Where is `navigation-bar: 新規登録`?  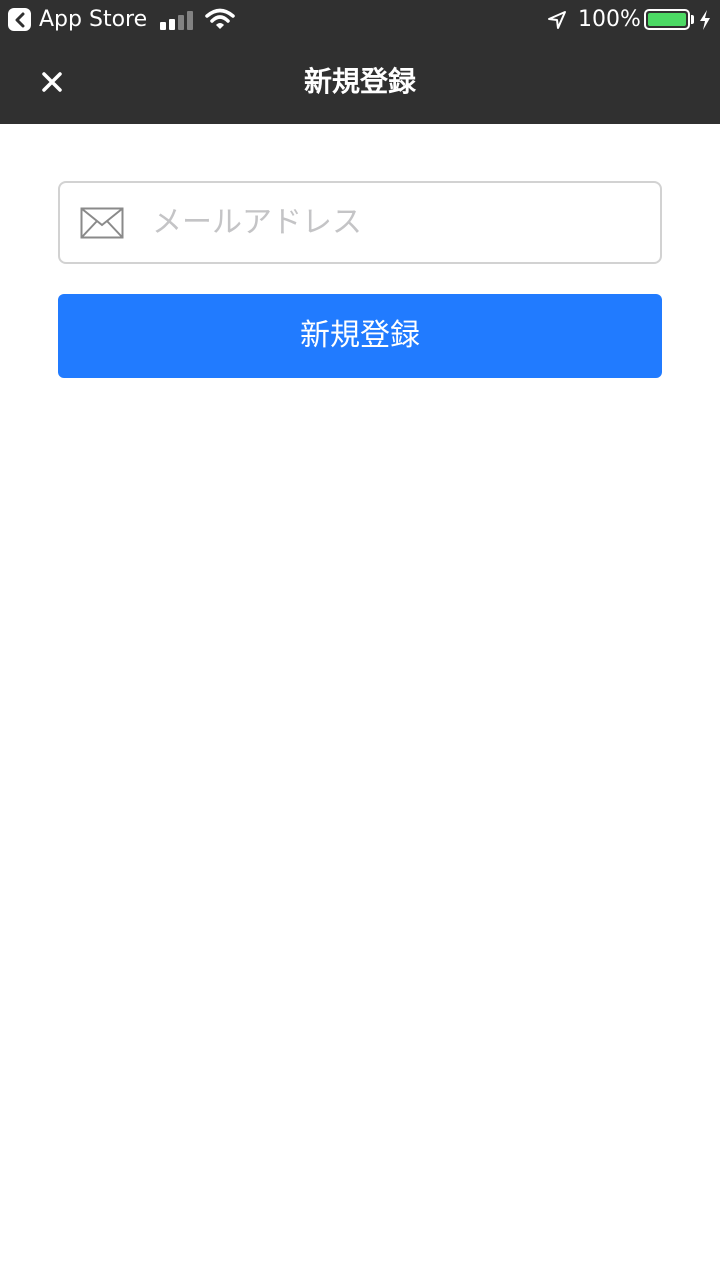
navigation-bar: 新規登録 is located at coordinates (360, 82).